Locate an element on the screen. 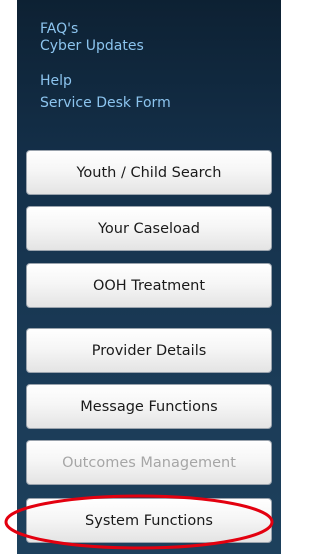  cyber-updates-link: Cyber Updates is located at coordinates (92, 46).